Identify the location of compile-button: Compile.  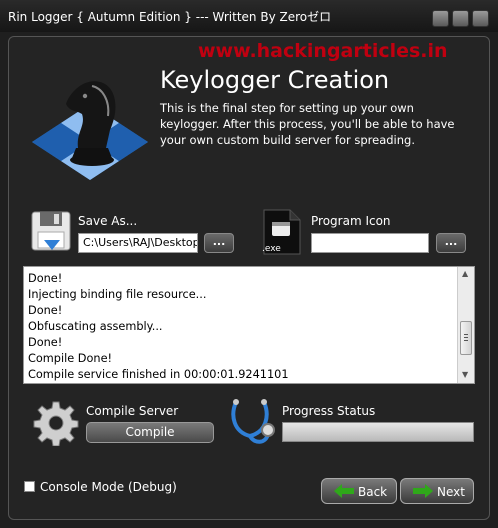
(150, 432).